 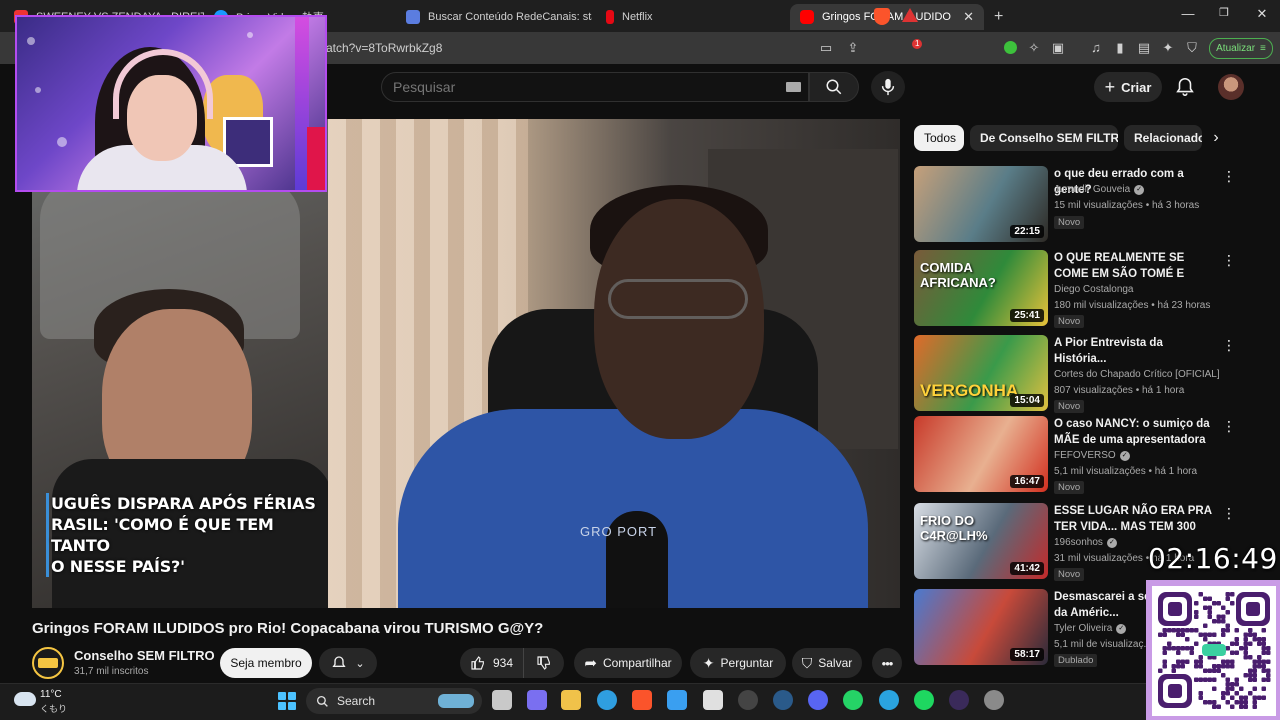 What do you see at coordinates (1224, 12) in the screenshot?
I see `maximize-icon: ❐` at bounding box center [1224, 12].